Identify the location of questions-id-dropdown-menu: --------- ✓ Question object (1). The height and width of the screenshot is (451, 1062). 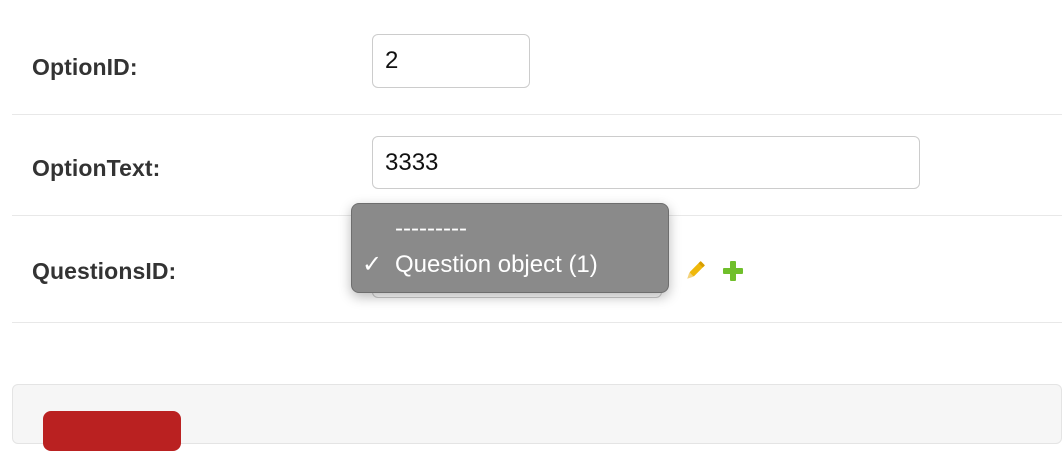
(510, 248).